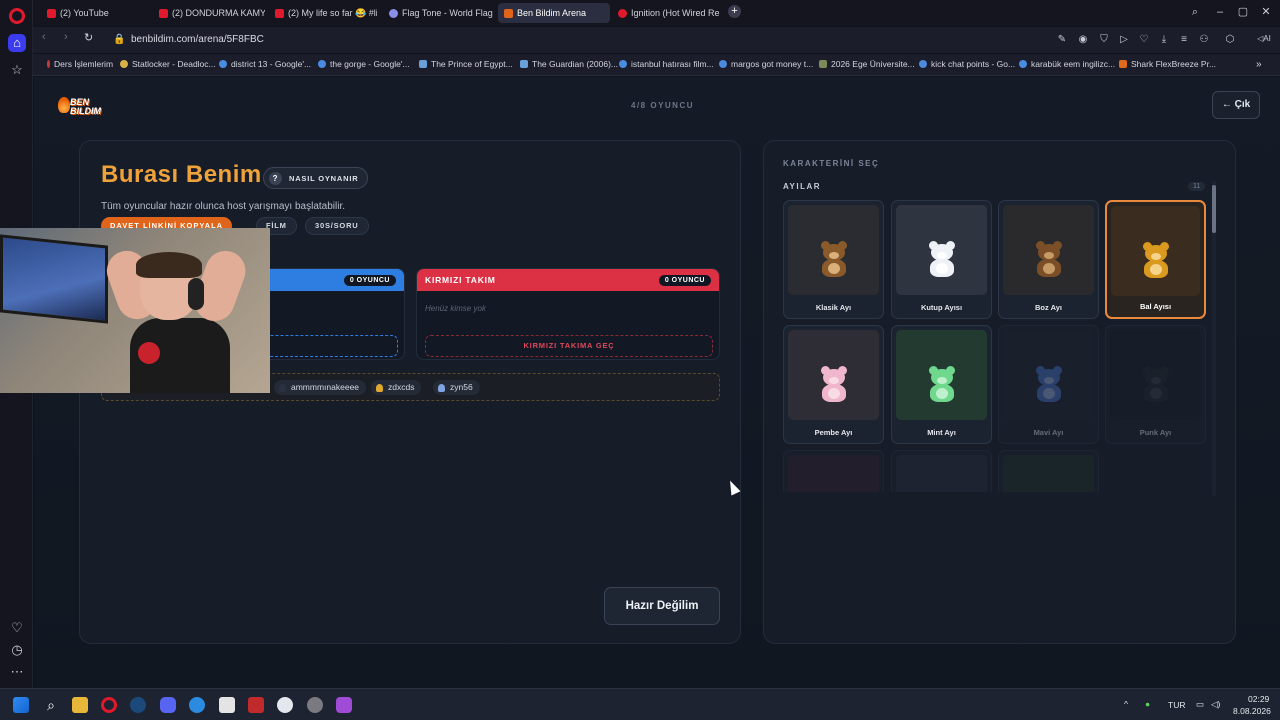  Describe the element at coordinates (734, 11) in the screenshot. I see `new-tab-button: +` at that location.